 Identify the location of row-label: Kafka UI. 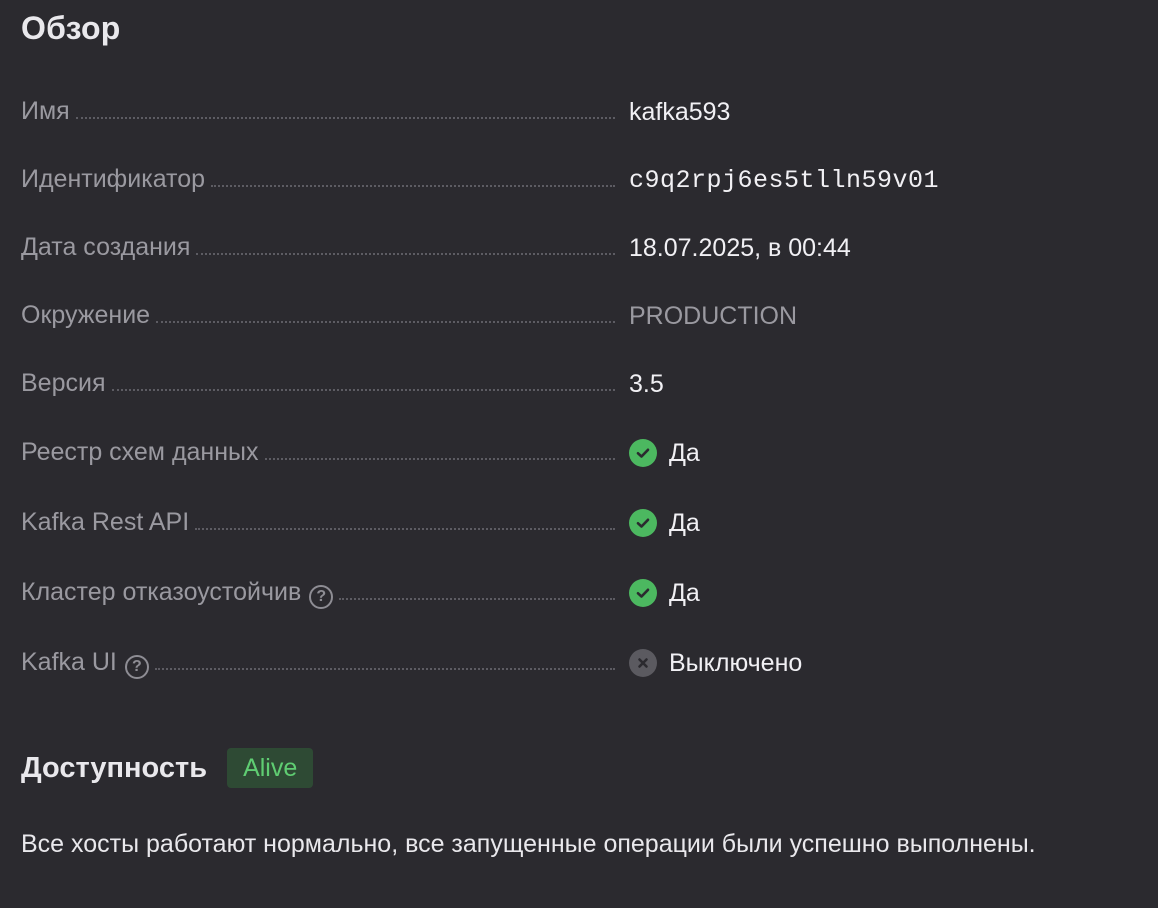
(69, 662).